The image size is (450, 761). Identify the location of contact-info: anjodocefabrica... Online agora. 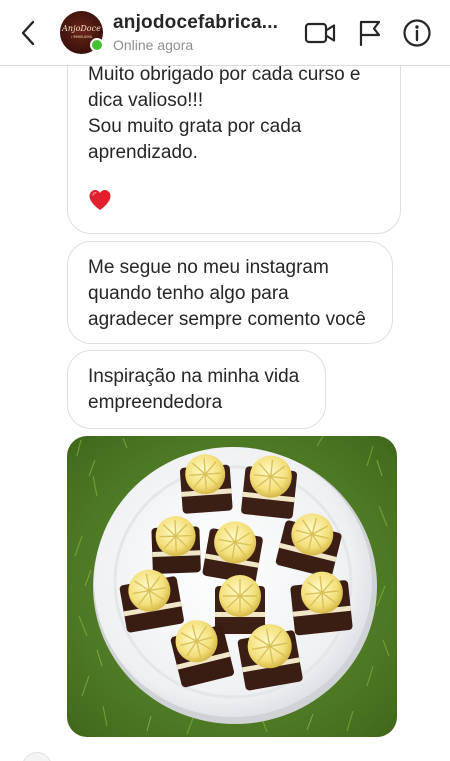
(203, 32).